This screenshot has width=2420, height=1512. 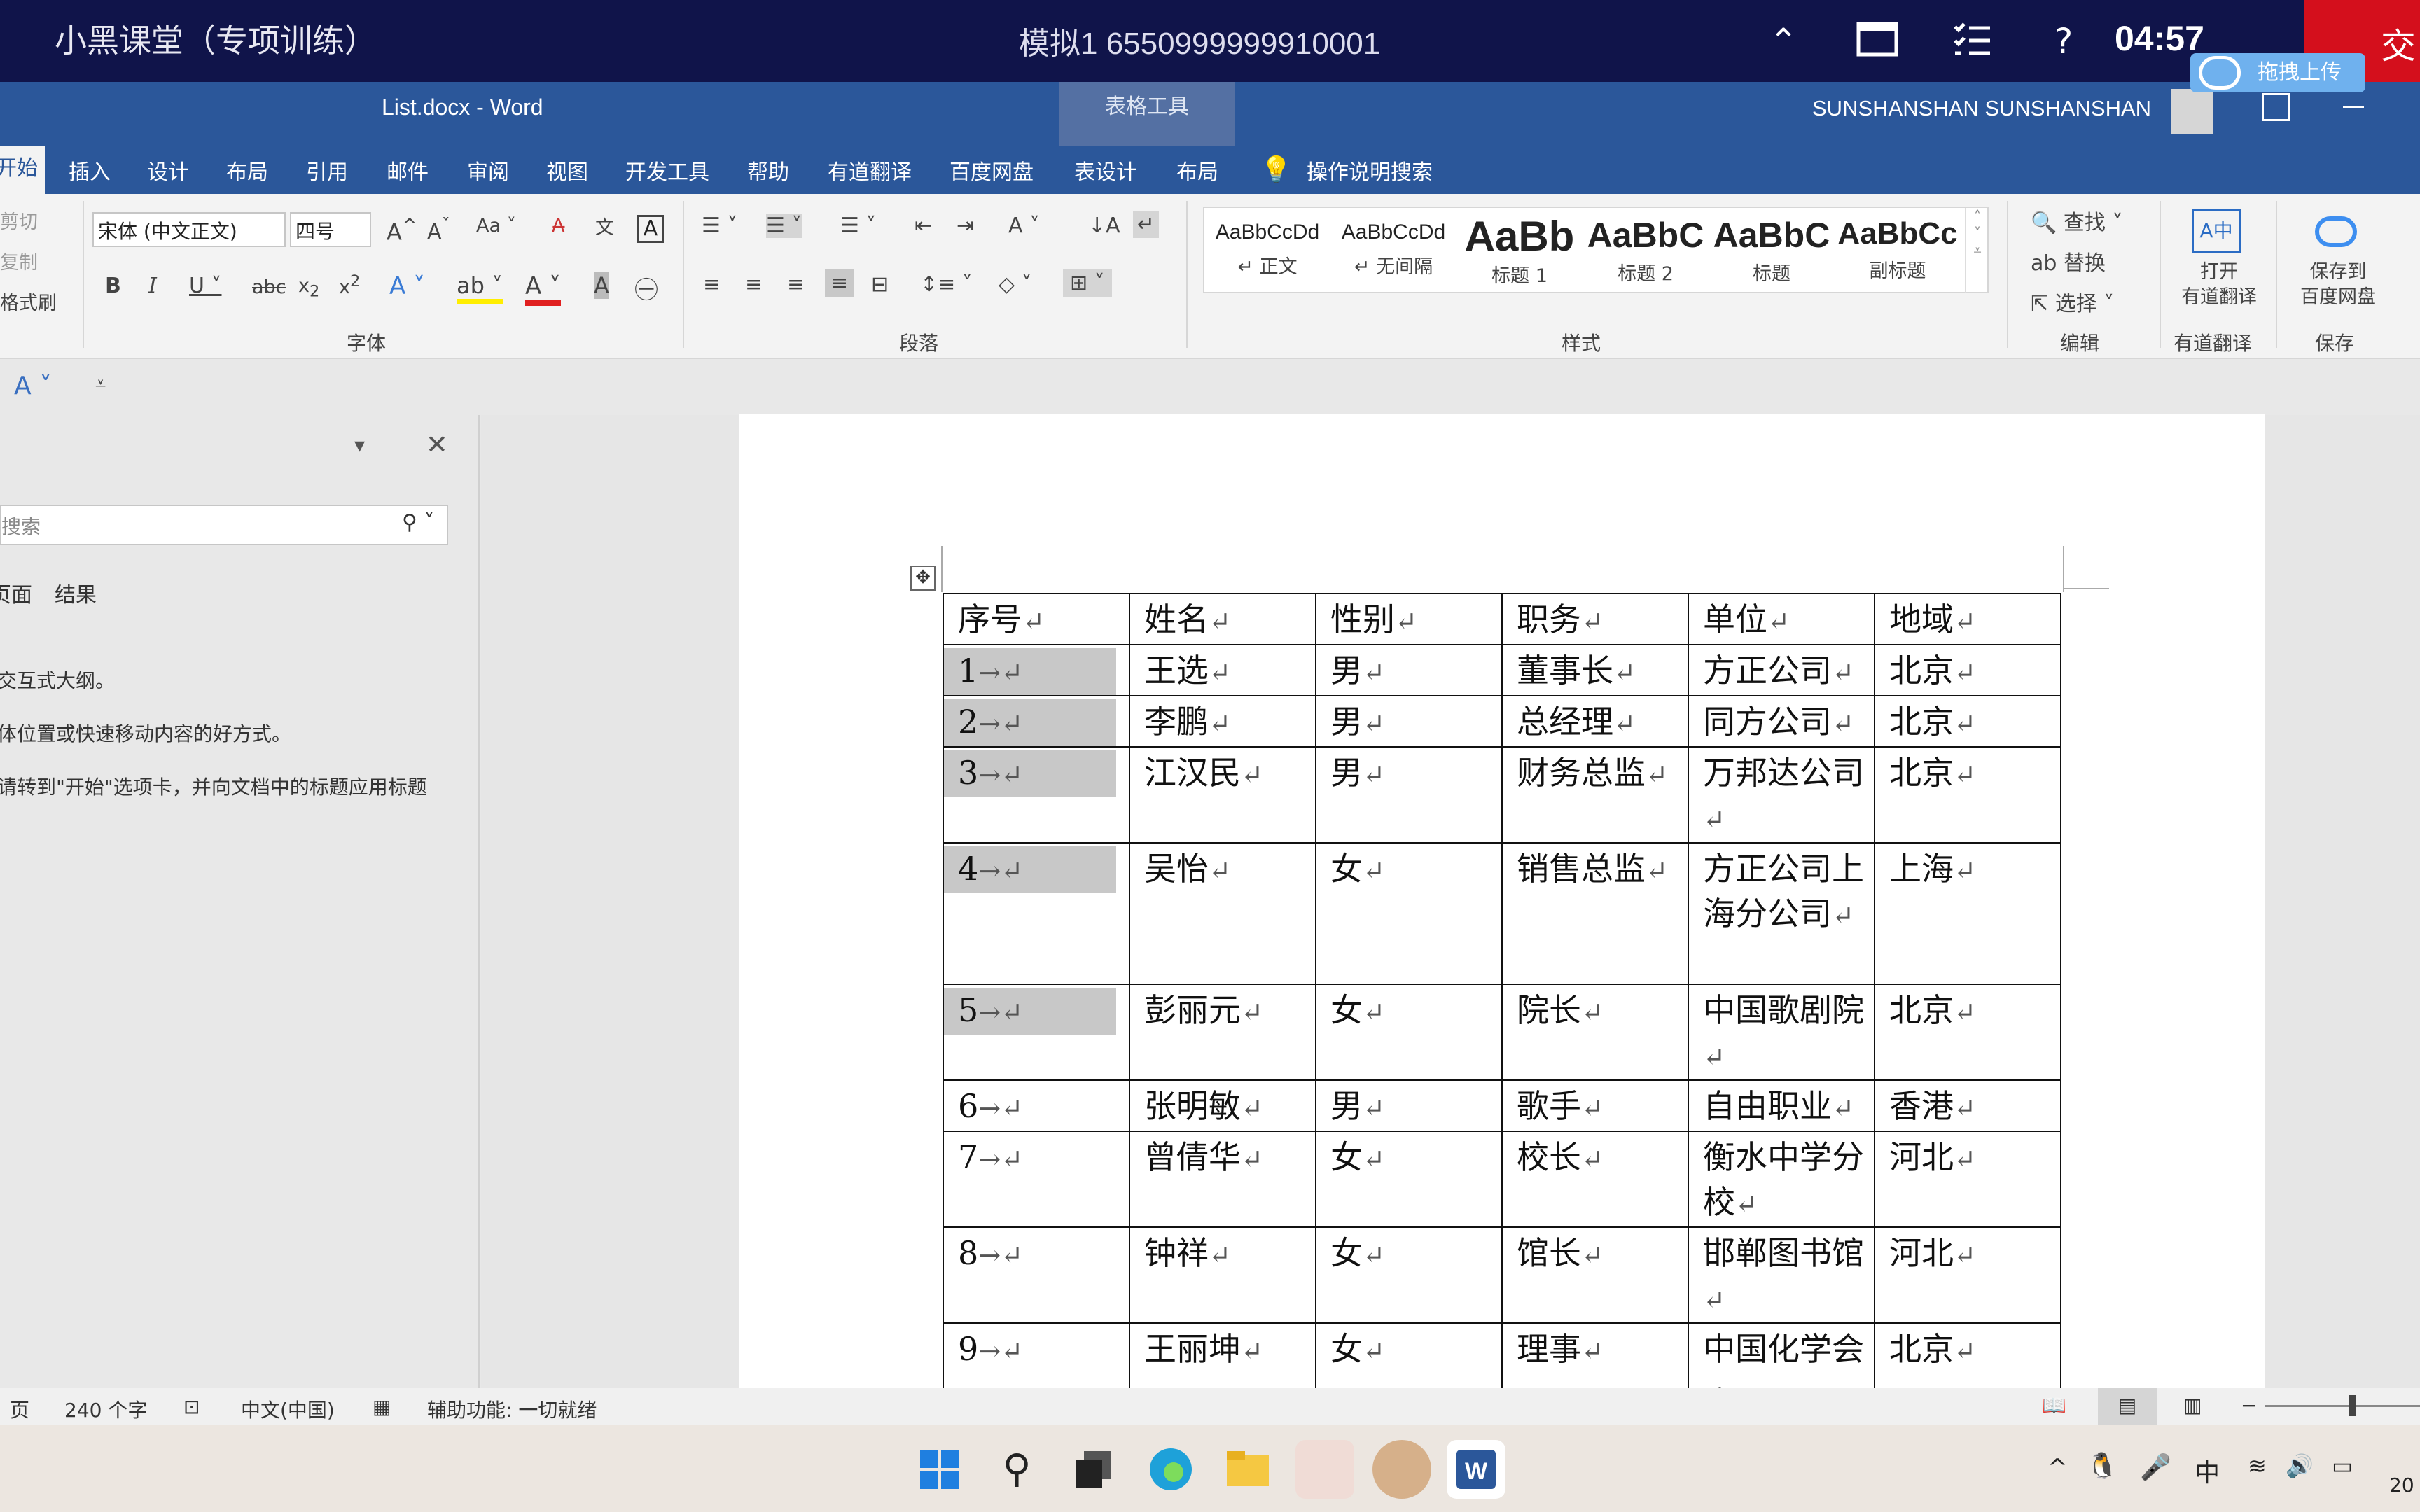 What do you see at coordinates (2300, 1465) in the screenshot?
I see `volume-icon: 🔊` at bounding box center [2300, 1465].